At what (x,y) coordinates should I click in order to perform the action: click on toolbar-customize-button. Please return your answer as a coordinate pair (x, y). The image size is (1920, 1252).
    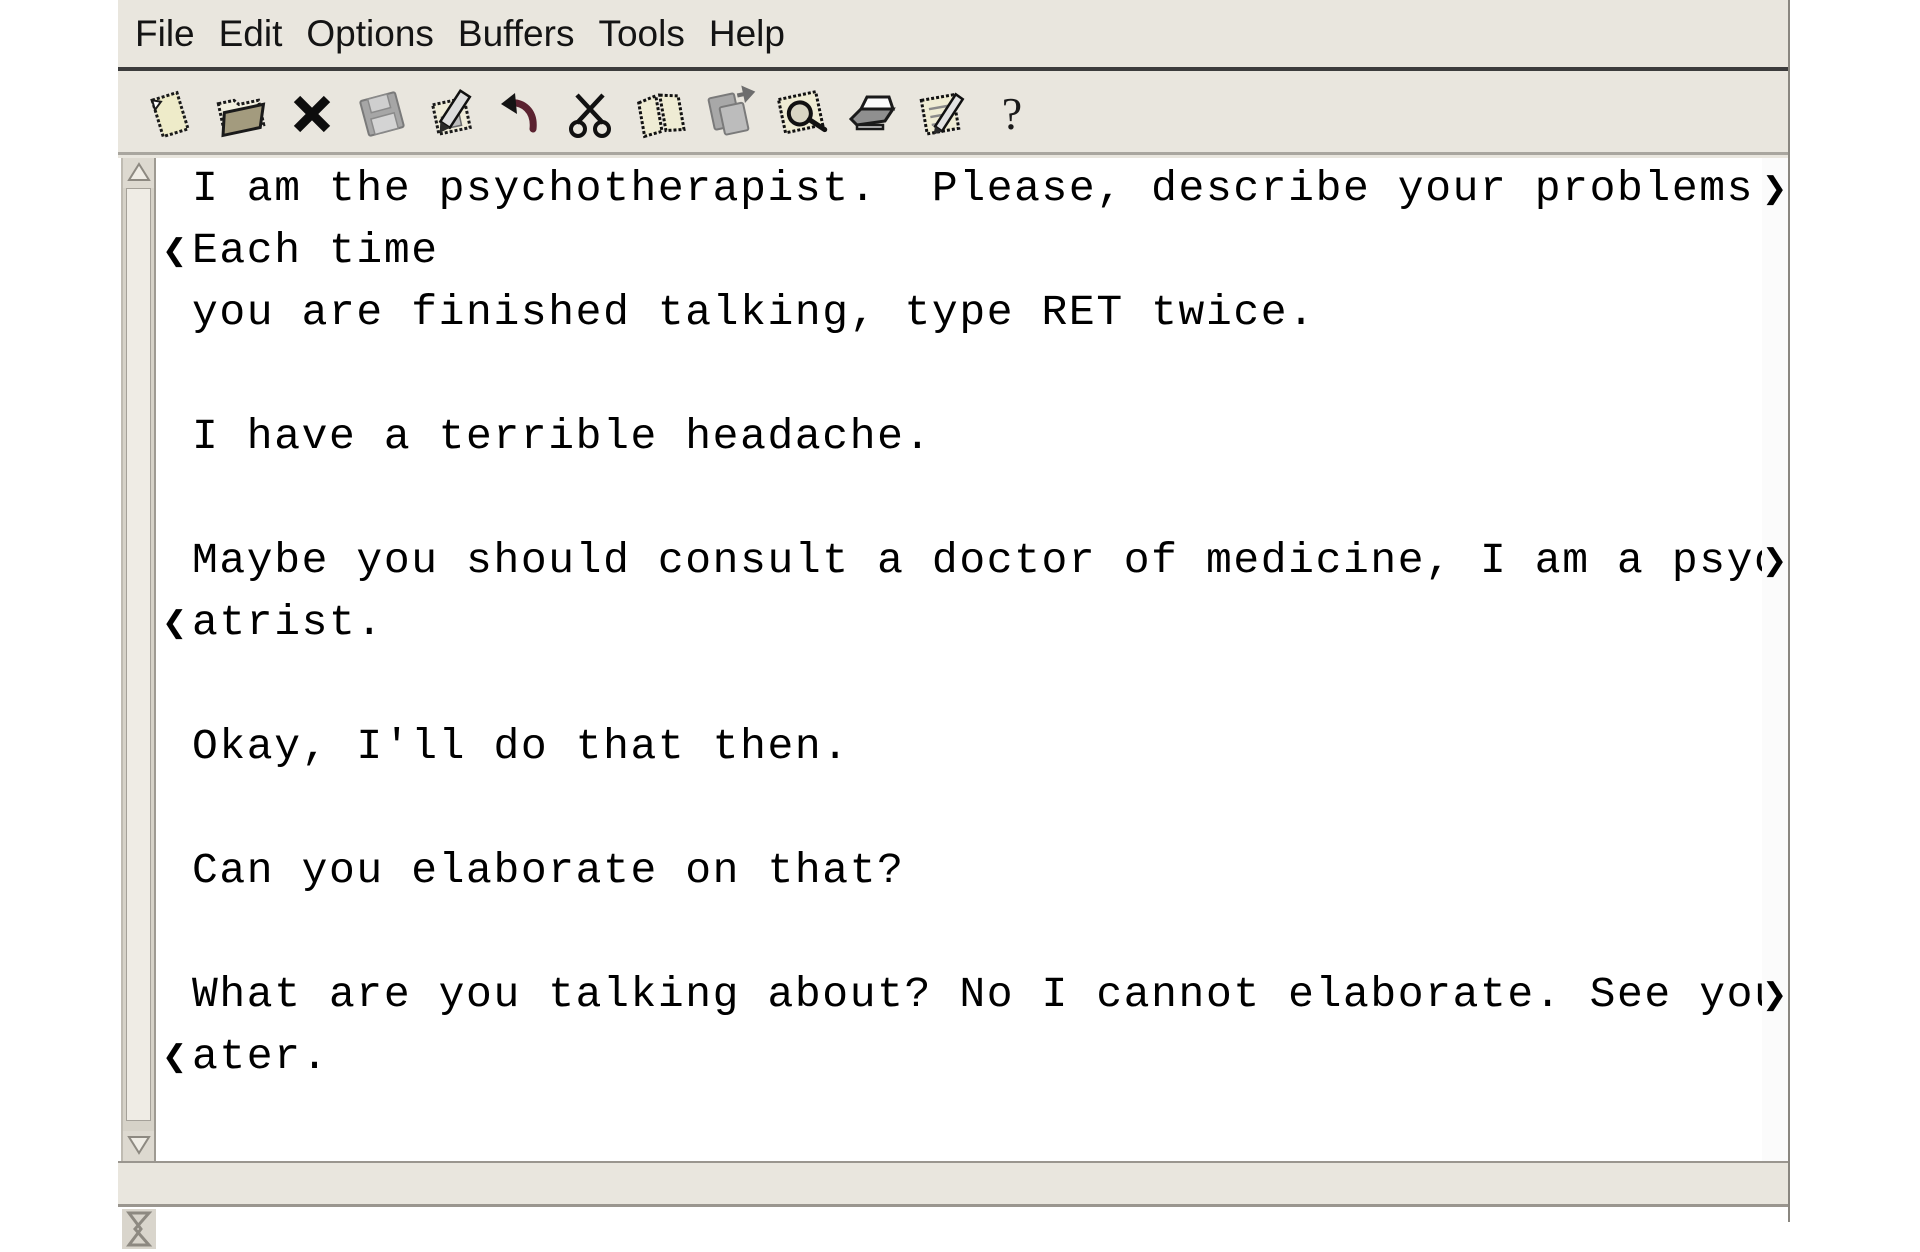
    Looking at the image, I should click on (942, 114).